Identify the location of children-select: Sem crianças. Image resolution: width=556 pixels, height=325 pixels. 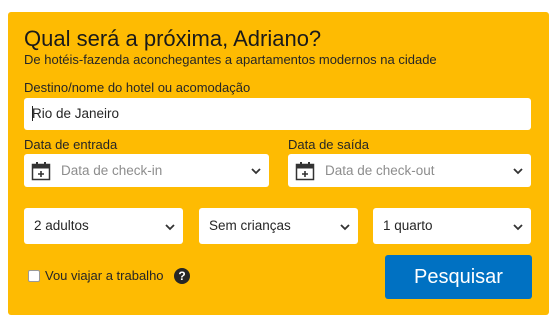
(278, 226).